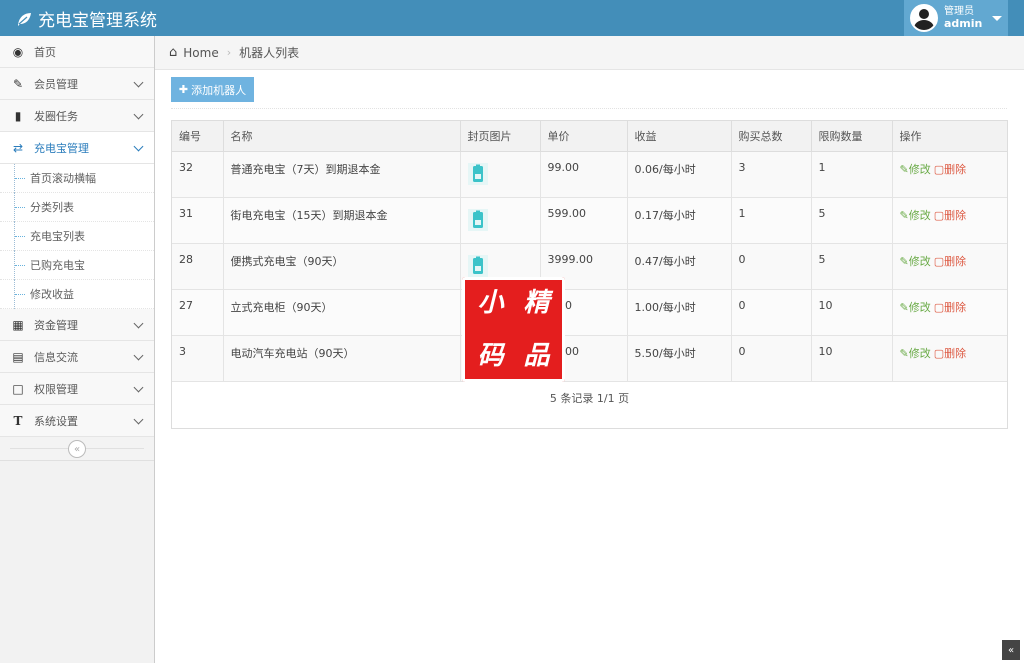 The image size is (1024, 663). I want to click on cell-total: 1, so click(771, 220).